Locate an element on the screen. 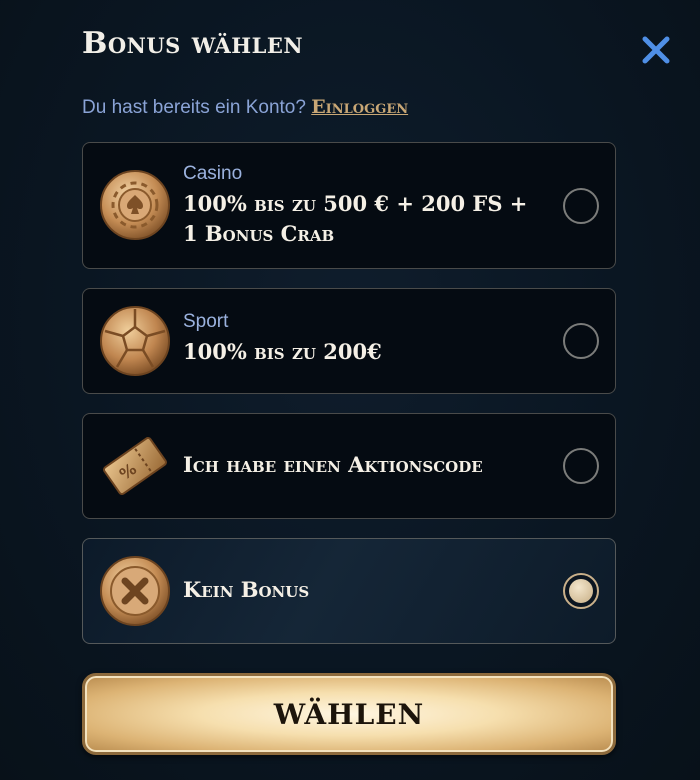 This screenshot has height=780, width=700. option-offer: 100% bis zu 200€ is located at coordinates (282, 351).